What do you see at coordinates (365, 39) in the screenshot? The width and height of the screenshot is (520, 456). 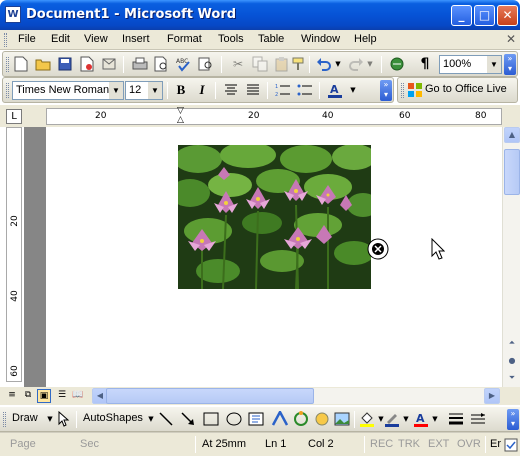 I see `menu-help: Help` at bounding box center [365, 39].